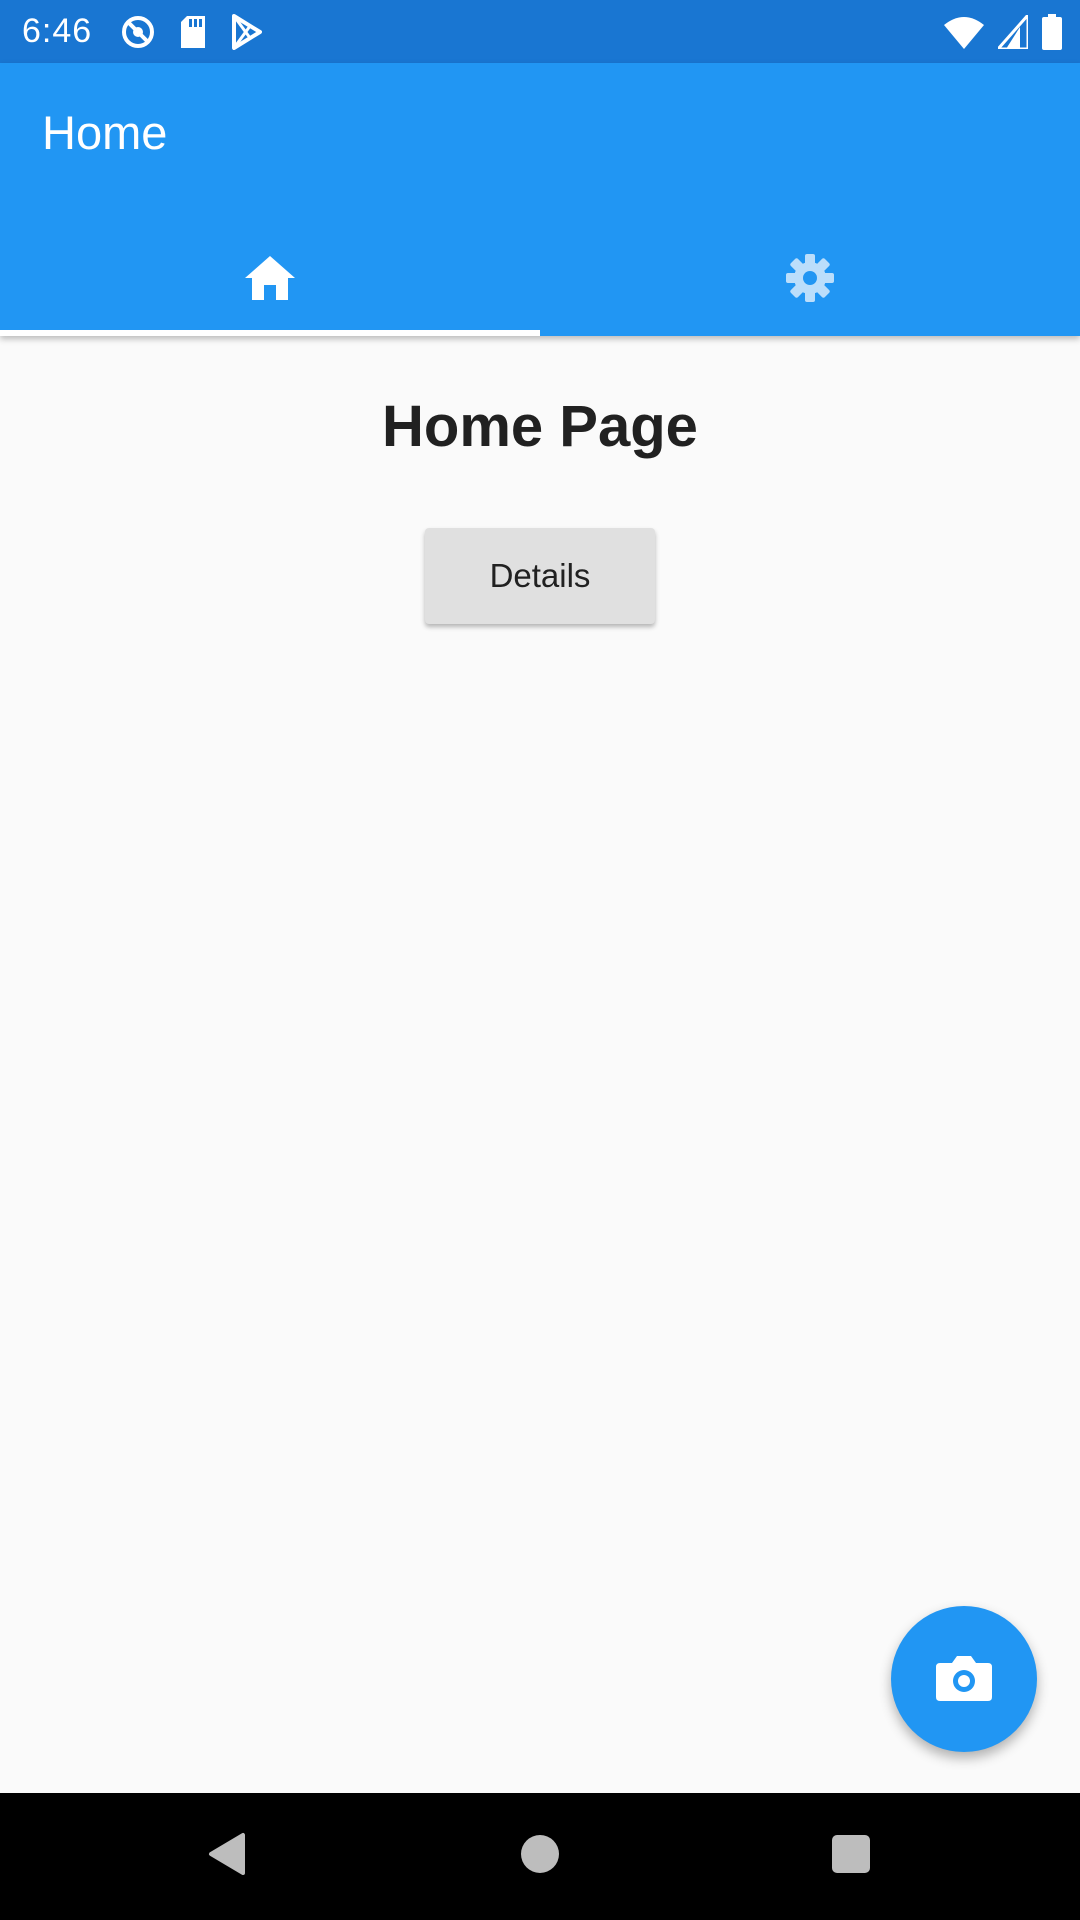 This screenshot has width=1080, height=1920. What do you see at coordinates (540, 426) in the screenshot?
I see `page-title: Home Page` at bounding box center [540, 426].